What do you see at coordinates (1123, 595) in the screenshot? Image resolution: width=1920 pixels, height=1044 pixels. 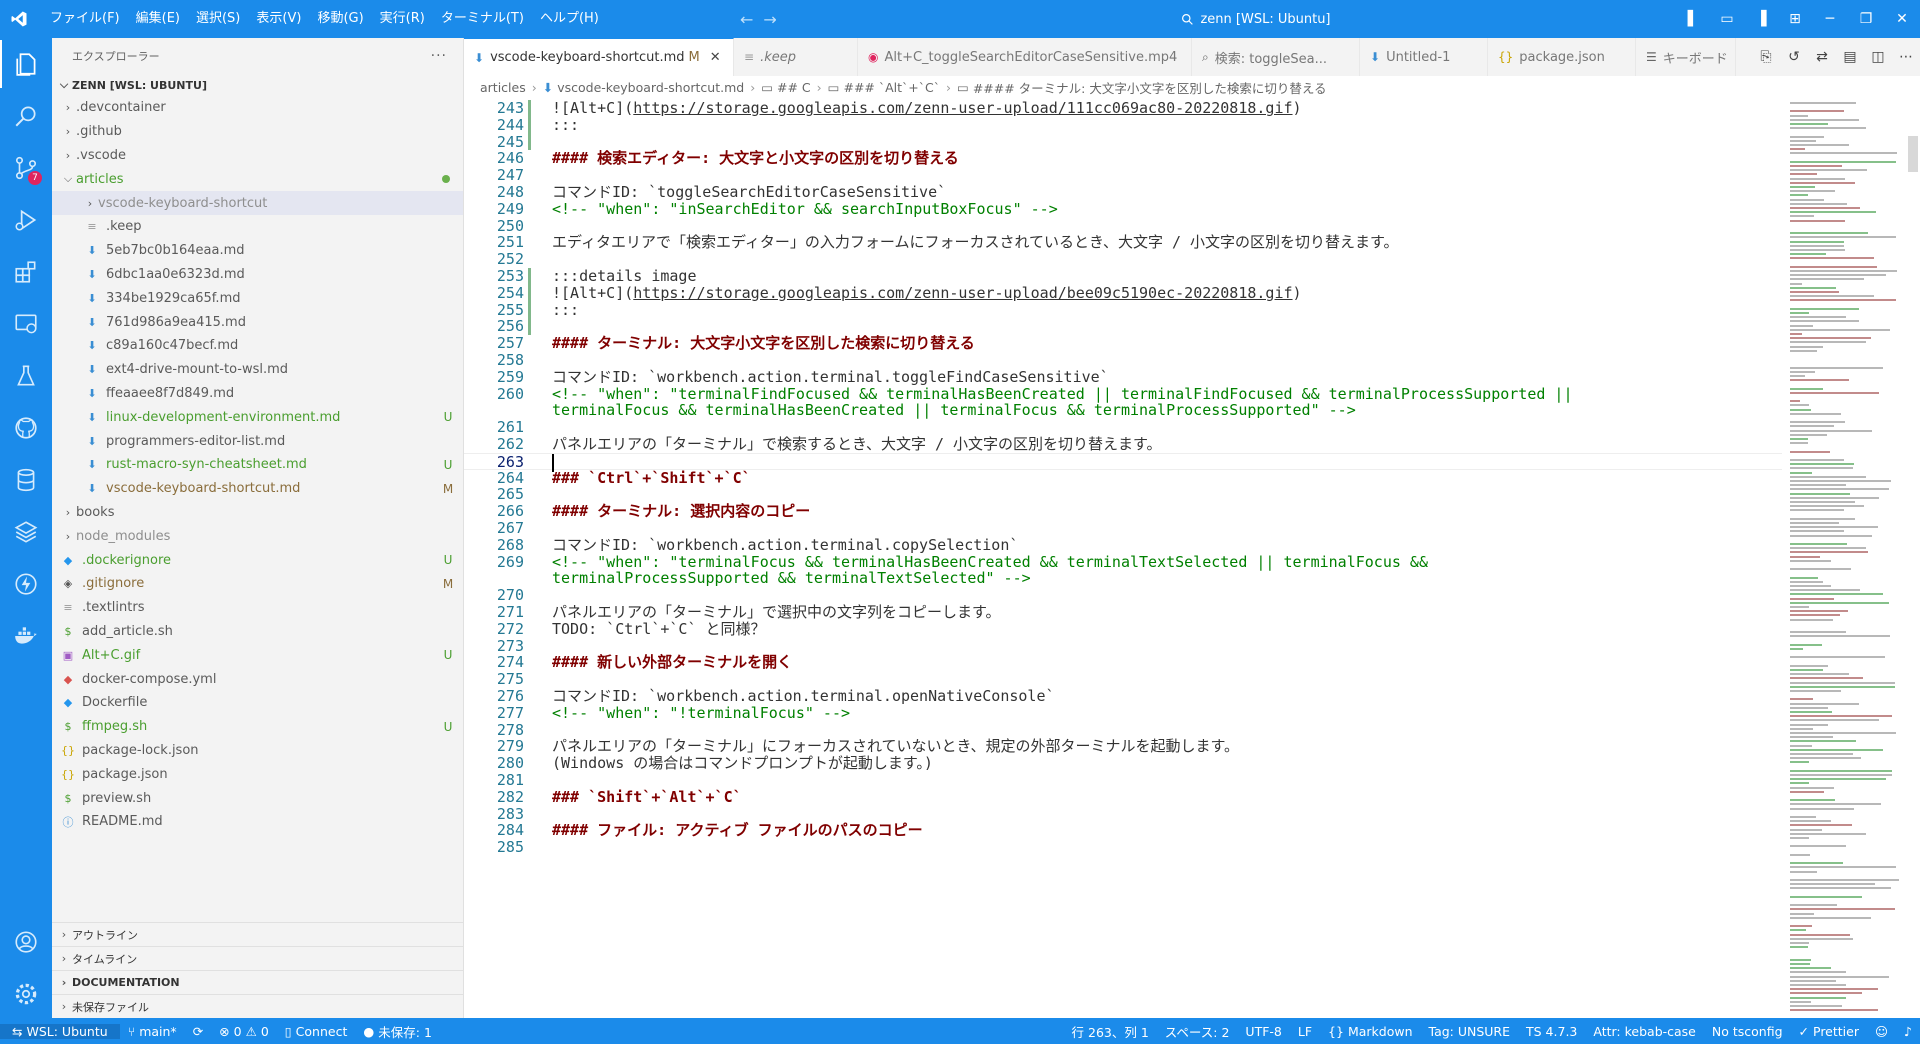 I see `code-line: 270` at bounding box center [1123, 595].